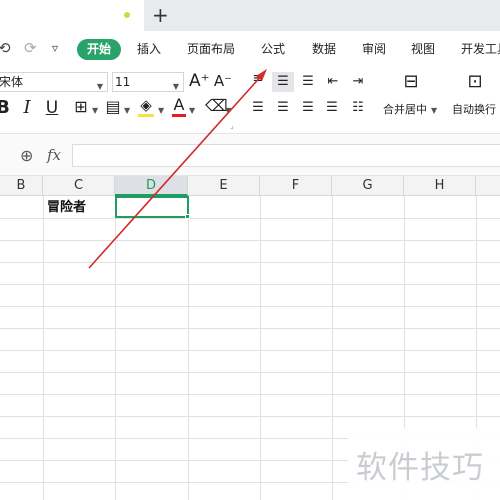  Describe the element at coordinates (151, 186) in the screenshot. I see `column-header-d: D` at that location.